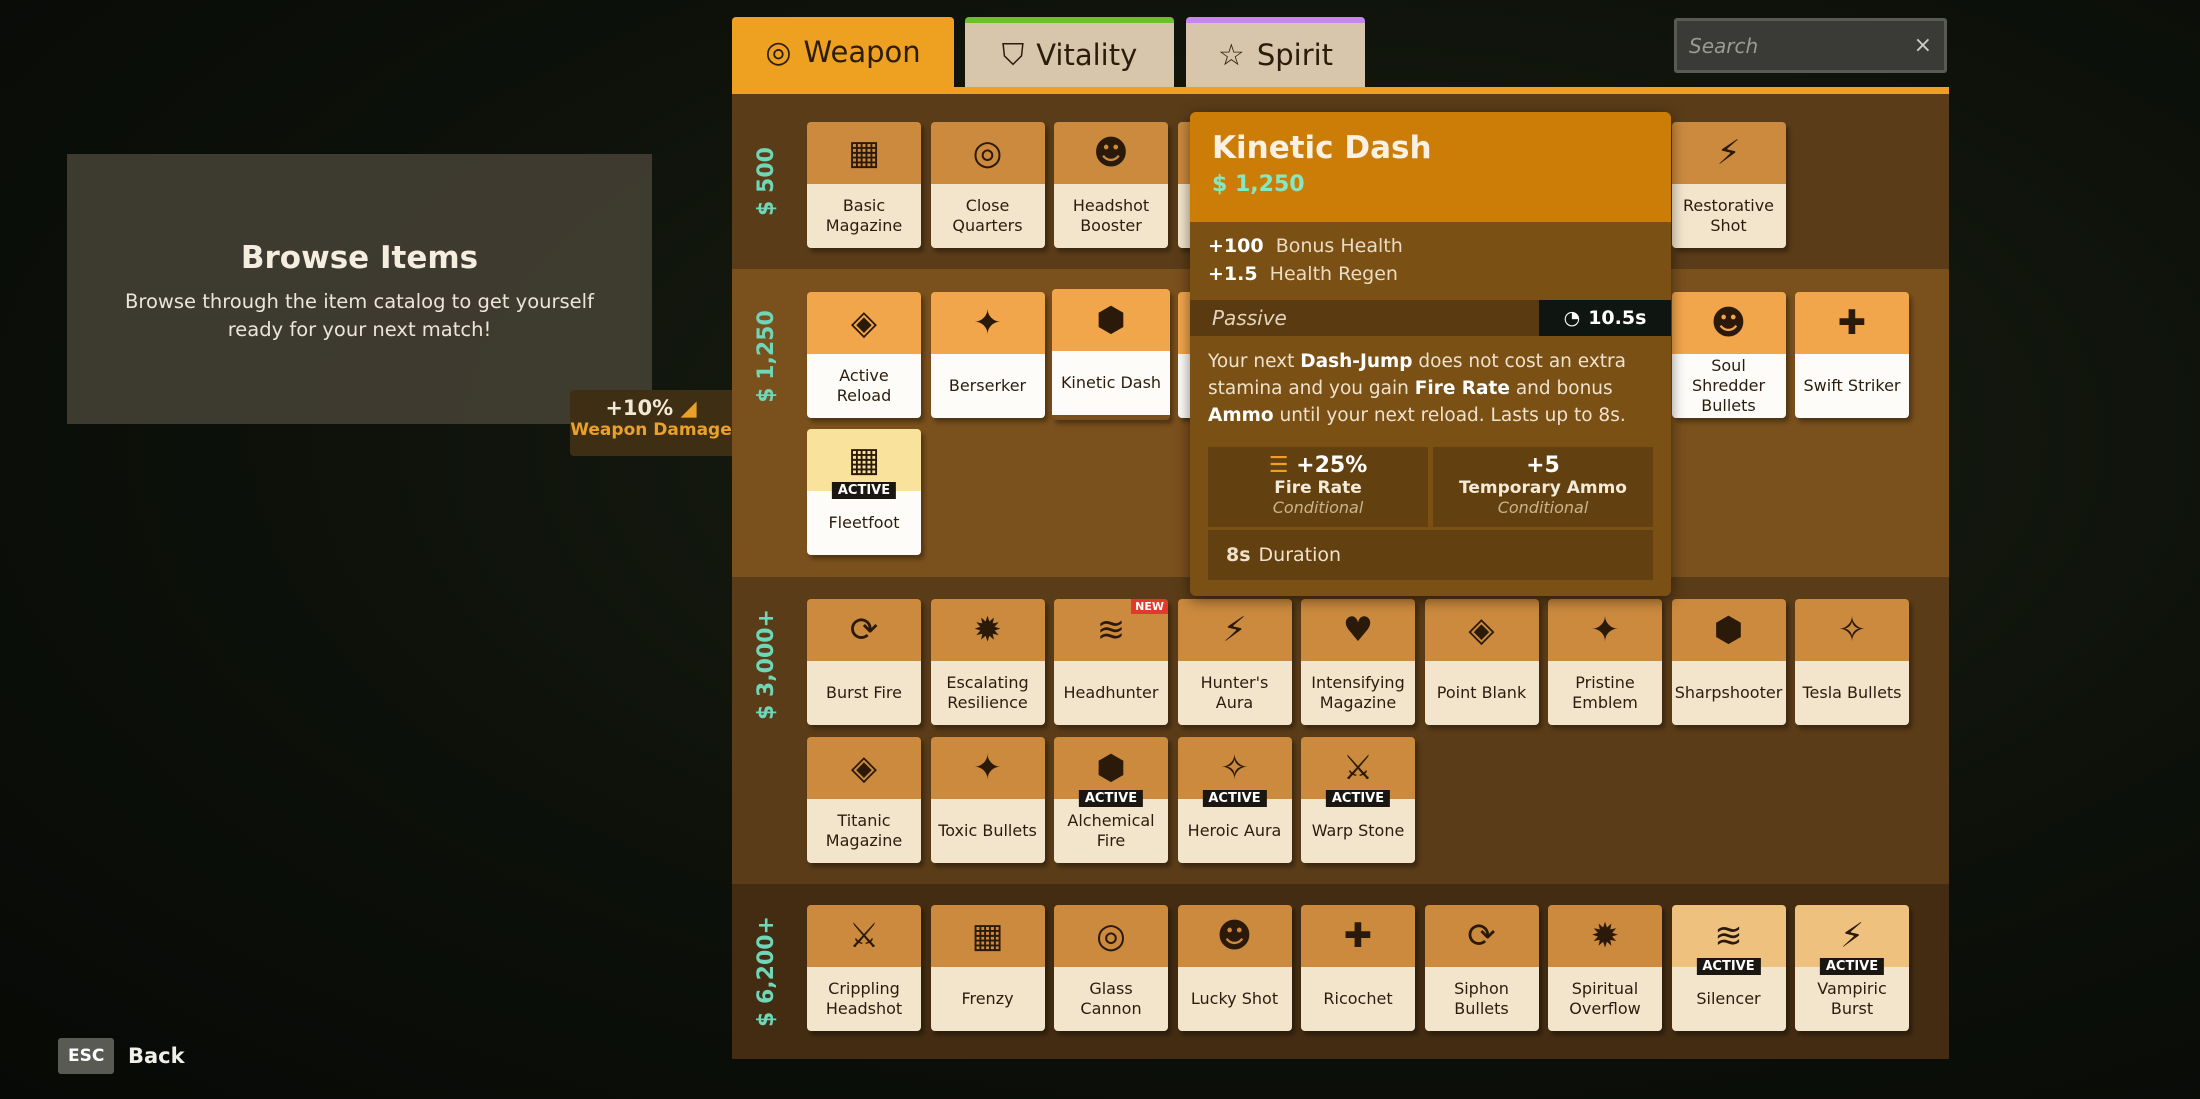 The width and height of the screenshot is (2200, 1099). I want to click on item-name: Glass Cannon, so click(1111, 999).